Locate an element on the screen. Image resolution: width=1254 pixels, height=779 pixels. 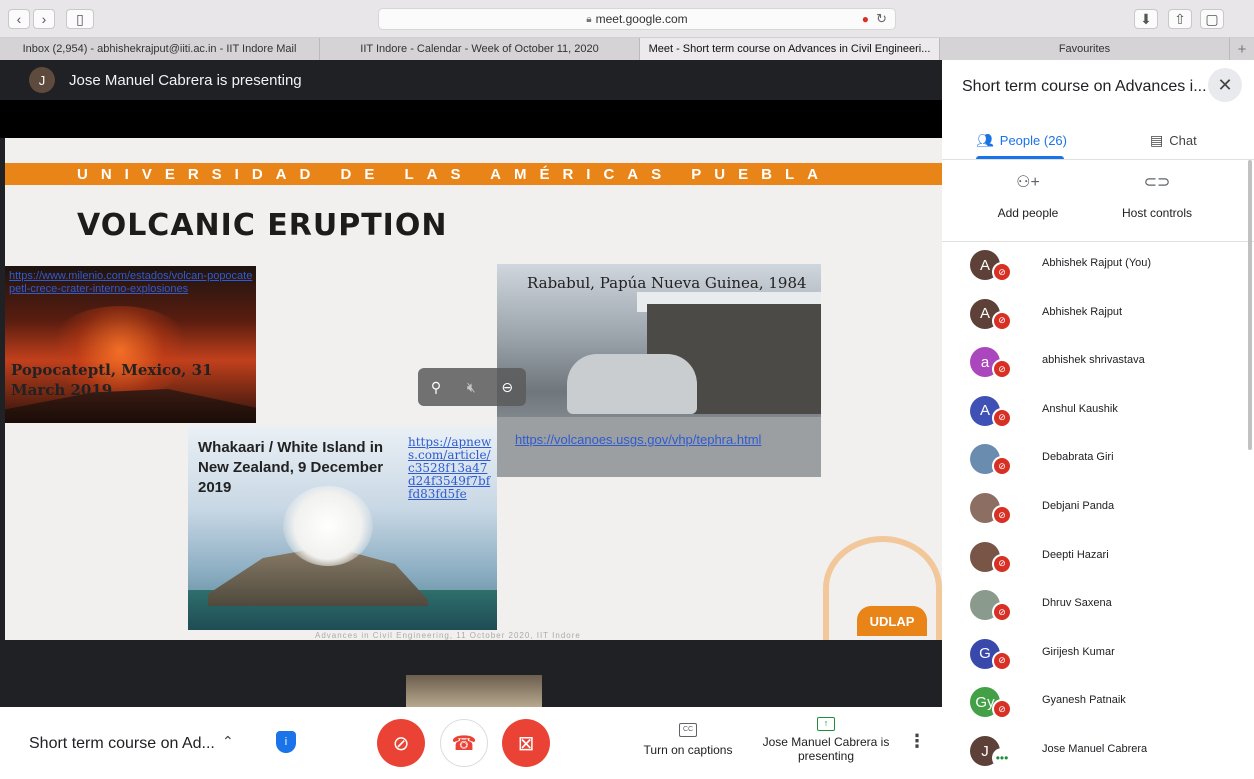
tab-favourites: Favourites is located at coordinates (1085, 49).